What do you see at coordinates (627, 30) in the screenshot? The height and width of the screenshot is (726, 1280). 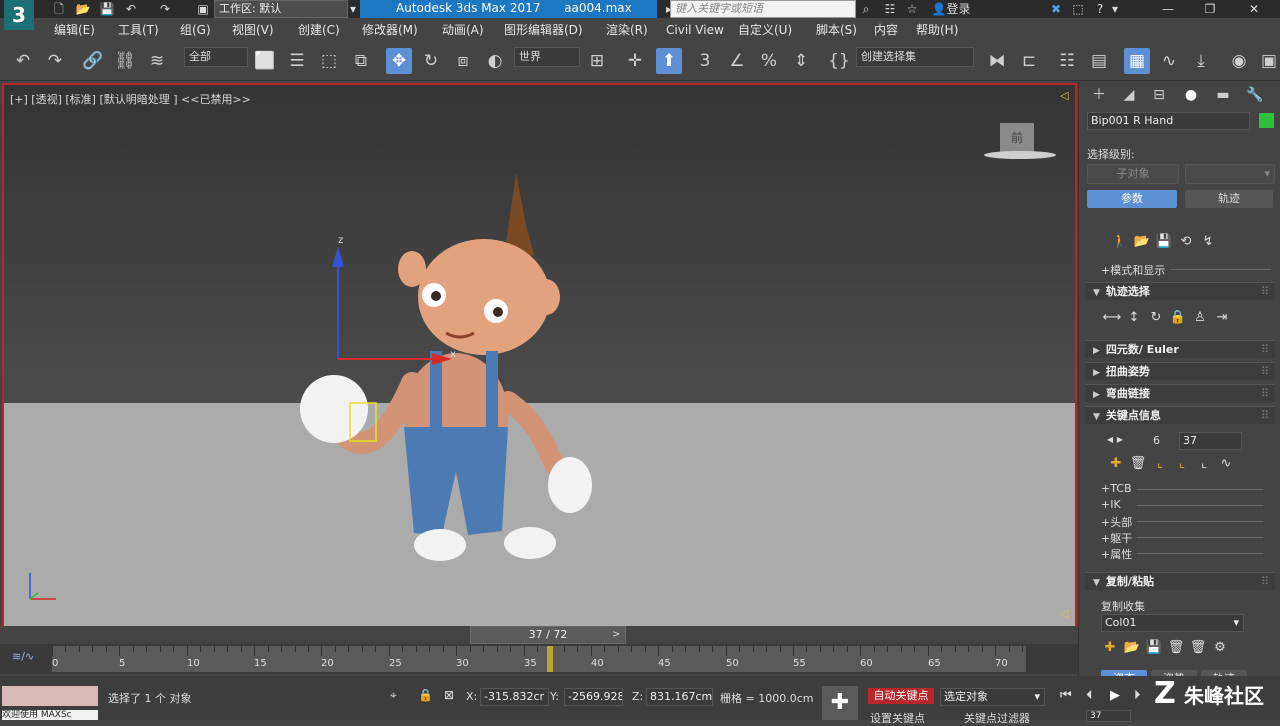 I see `menu-rendering: 渲染(R)` at bounding box center [627, 30].